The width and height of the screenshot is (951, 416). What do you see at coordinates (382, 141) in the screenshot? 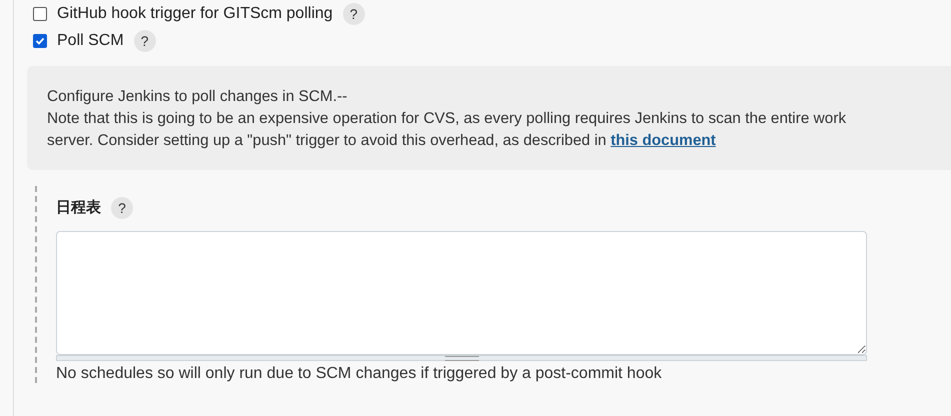
I see `help-text: server. Consider setting up a "push" trigger to avoid this overhead, as described in this document` at bounding box center [382, 141].